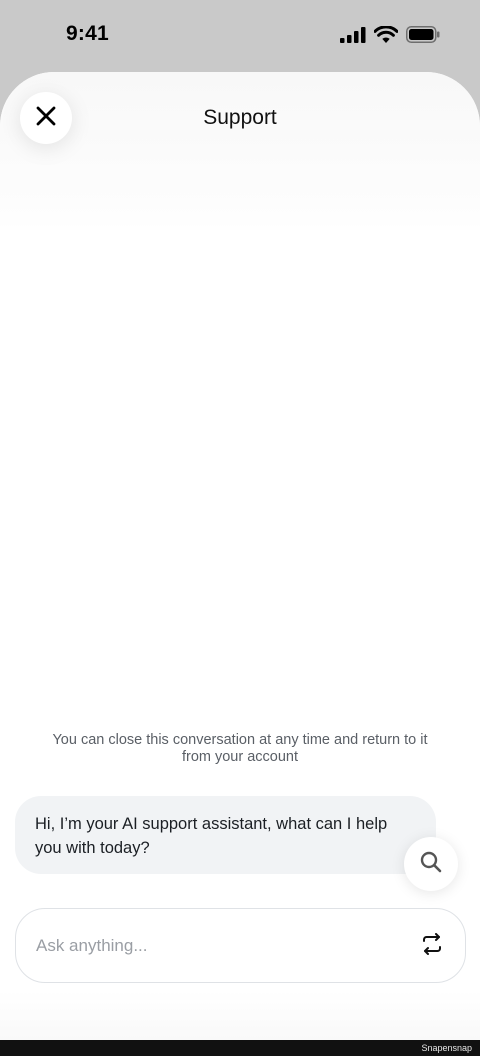  Describe the element at coordinates (353, 37) in the screenshot. I see `cellular-signal-icon` at that location.